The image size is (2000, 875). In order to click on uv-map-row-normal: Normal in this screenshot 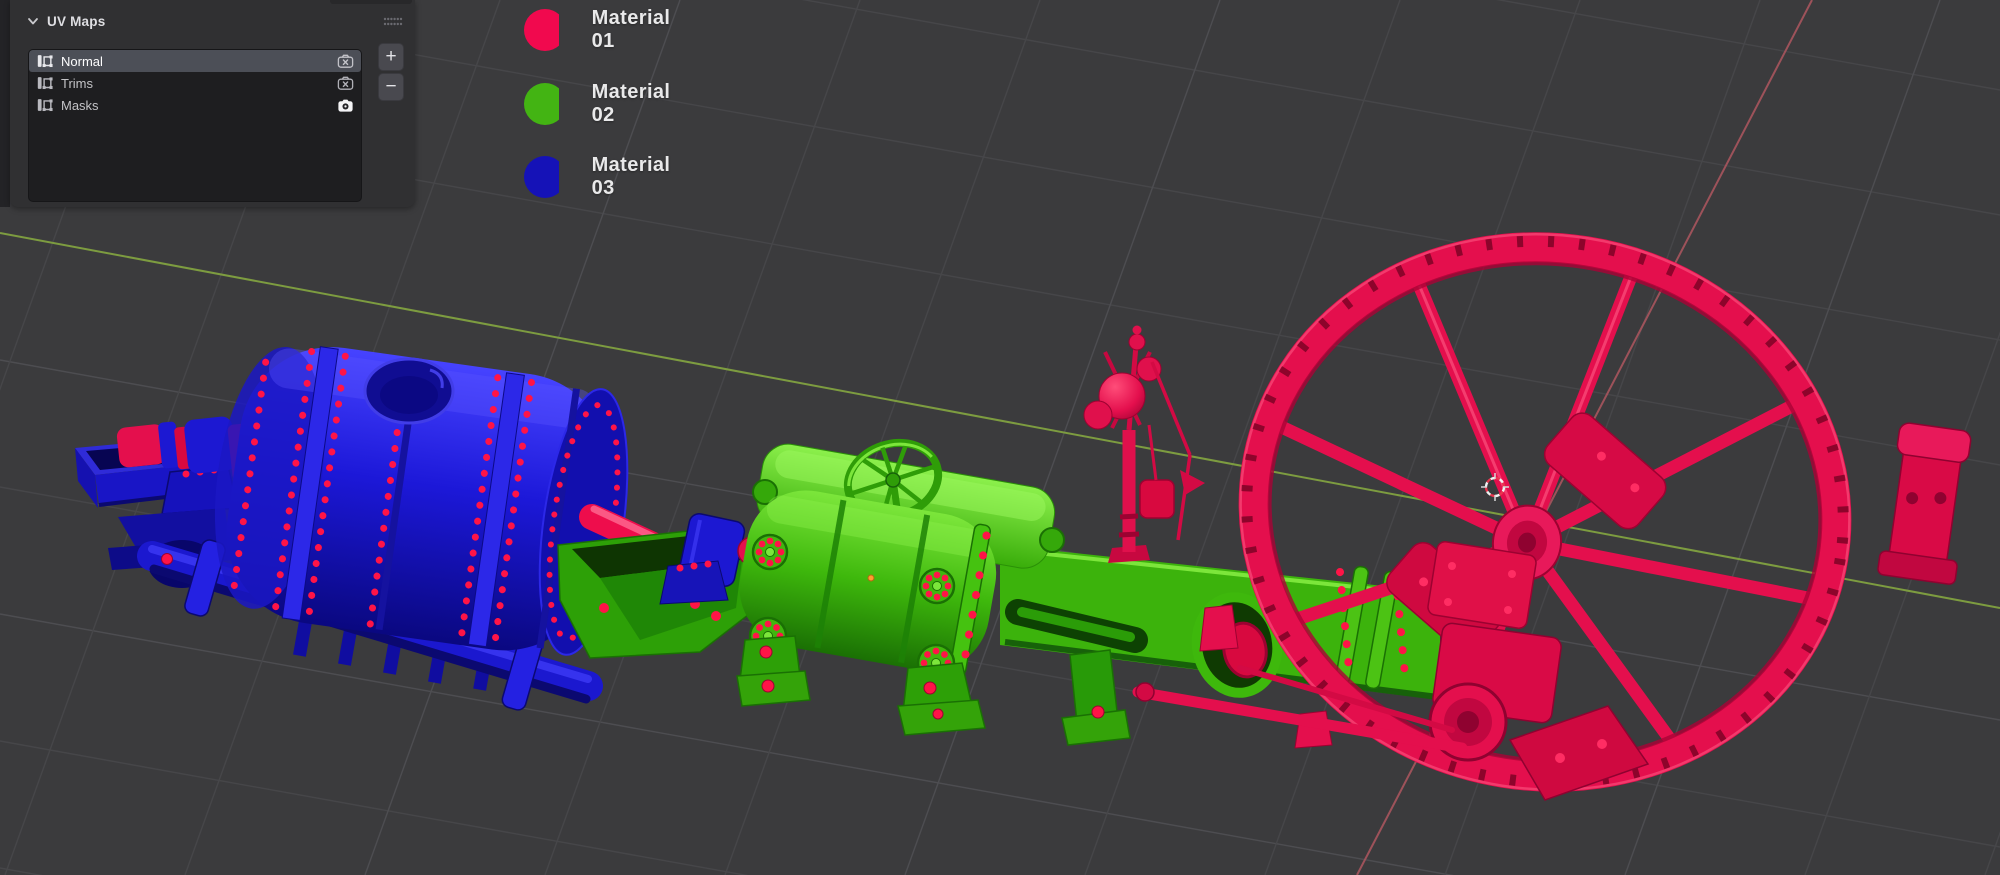, I will do `click(195, 61)`.